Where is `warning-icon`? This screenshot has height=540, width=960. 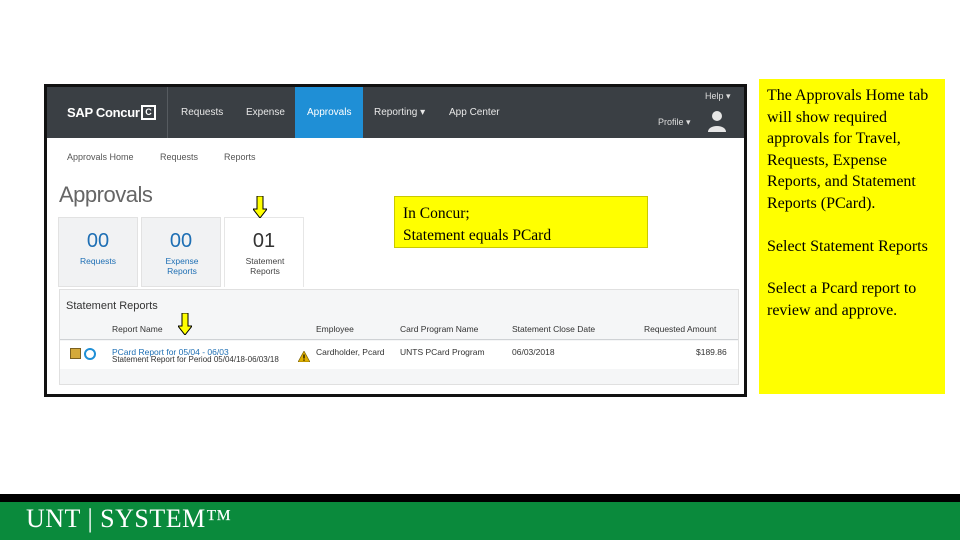
warning-icon is located at coordinates (304, 356).